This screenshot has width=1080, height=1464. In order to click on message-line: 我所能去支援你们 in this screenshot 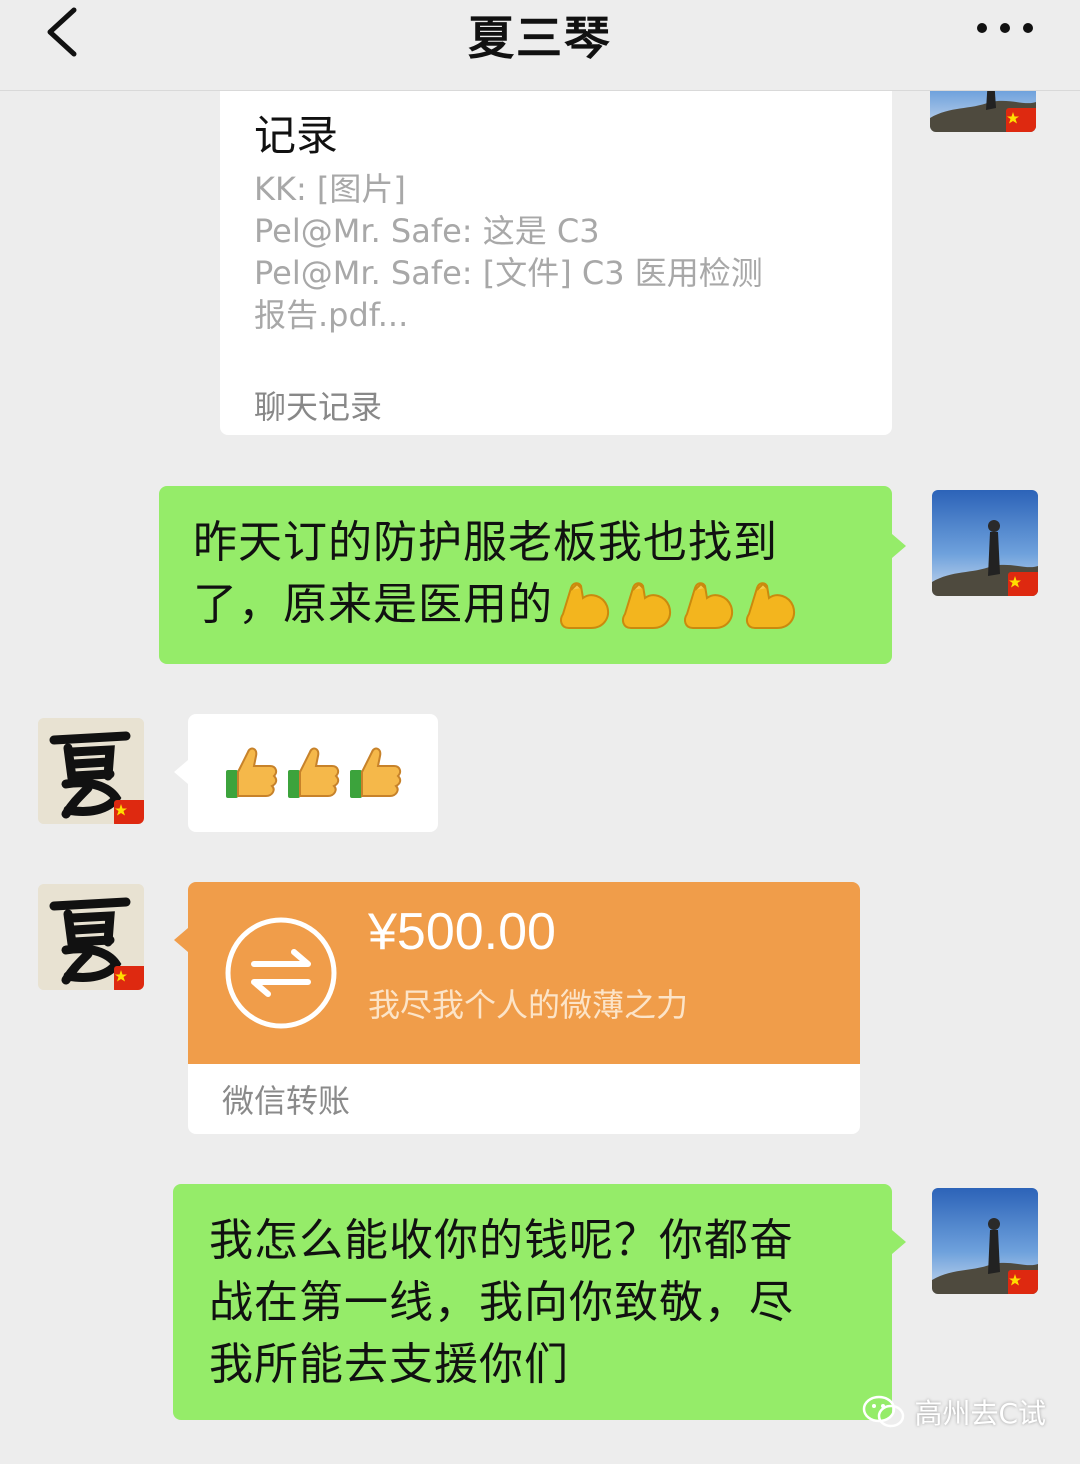, I will do `click(389, 1364)`.